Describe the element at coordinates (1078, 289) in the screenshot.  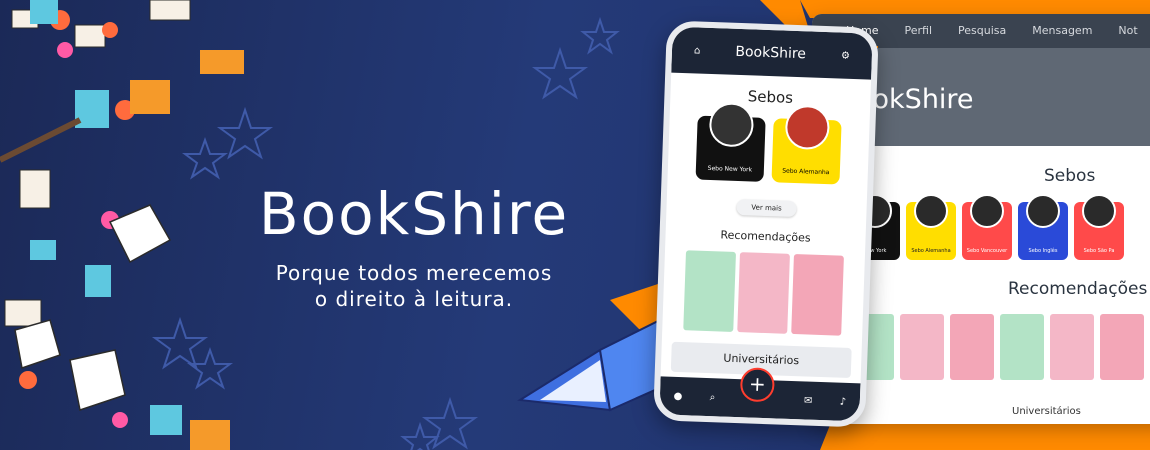
I see `desktop-recommendations-title: Recomendações` at that location.